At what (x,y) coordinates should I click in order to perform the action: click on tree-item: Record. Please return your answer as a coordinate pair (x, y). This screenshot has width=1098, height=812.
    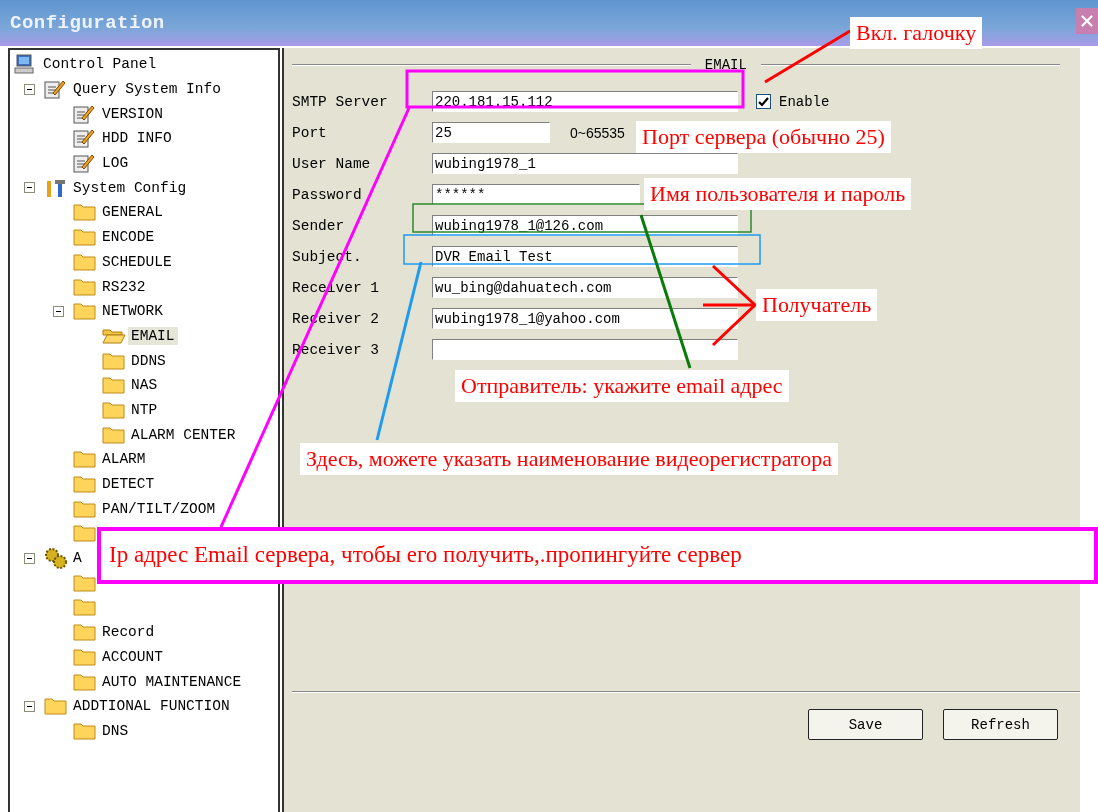
    Looking at the image, I should click on (128, 632).